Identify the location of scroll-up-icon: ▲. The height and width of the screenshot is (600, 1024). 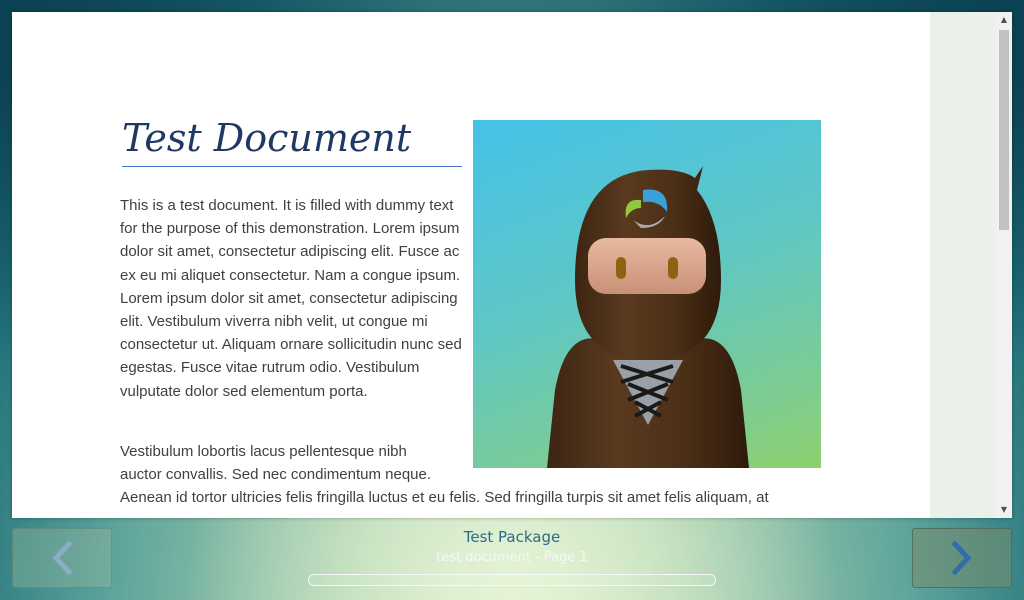
(1004, 20).